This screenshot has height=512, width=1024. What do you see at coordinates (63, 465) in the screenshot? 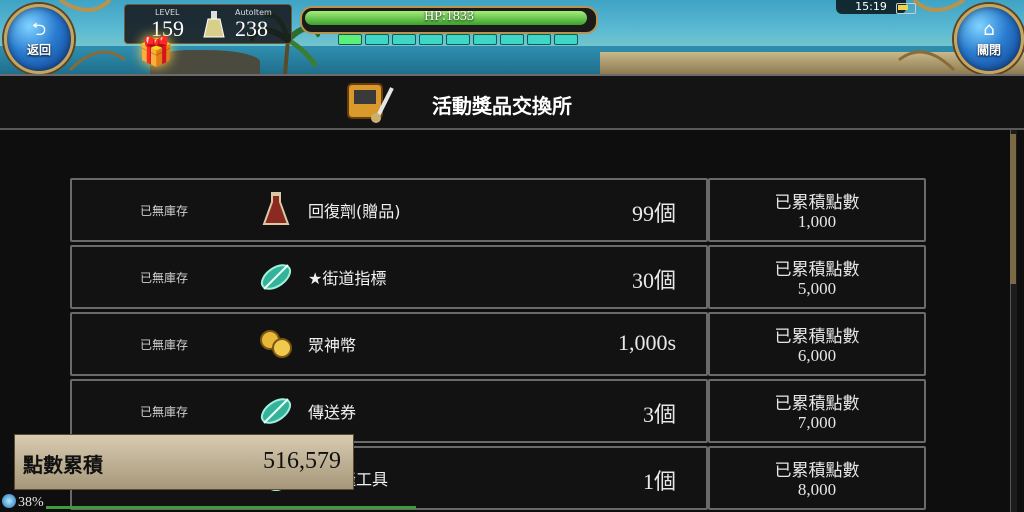
I see `points-label: 點數累積` at bounding box center [63, 465].